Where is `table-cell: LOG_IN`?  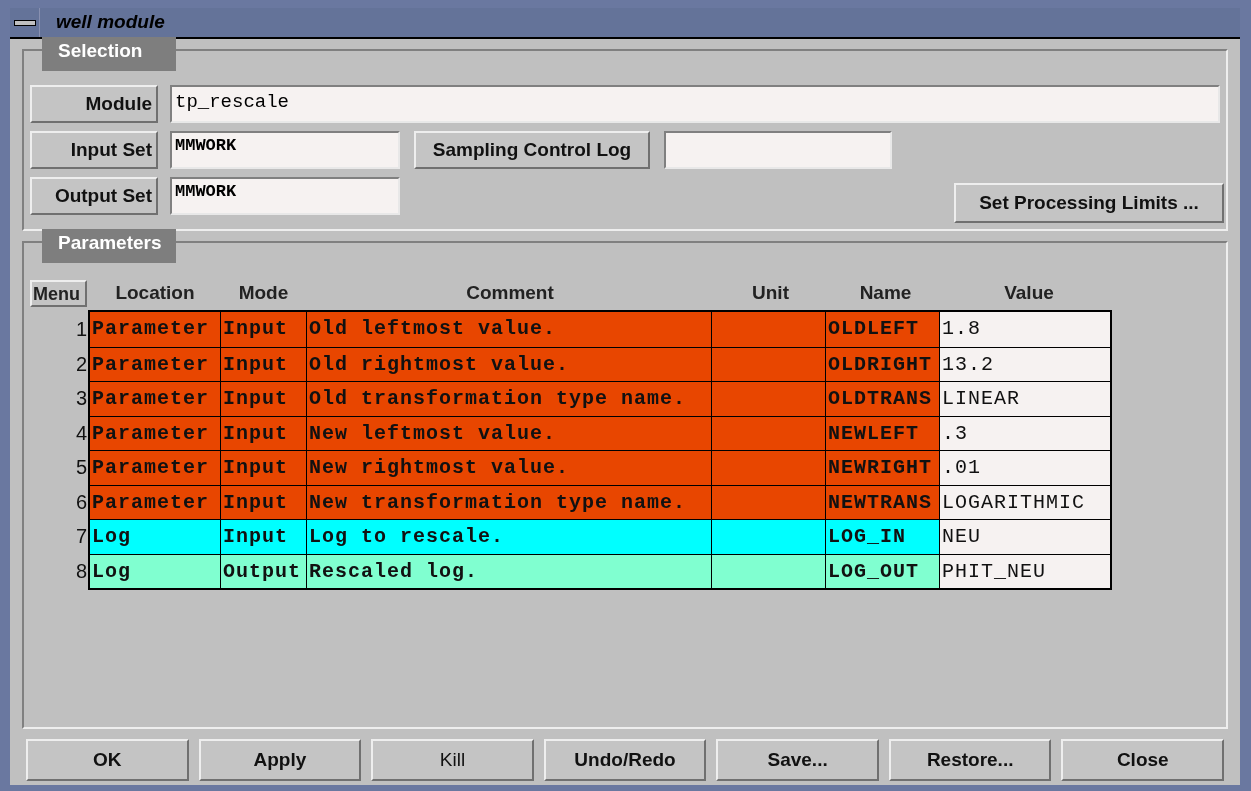
table-cell: LOG_IN is located at coordinates (882, 537).